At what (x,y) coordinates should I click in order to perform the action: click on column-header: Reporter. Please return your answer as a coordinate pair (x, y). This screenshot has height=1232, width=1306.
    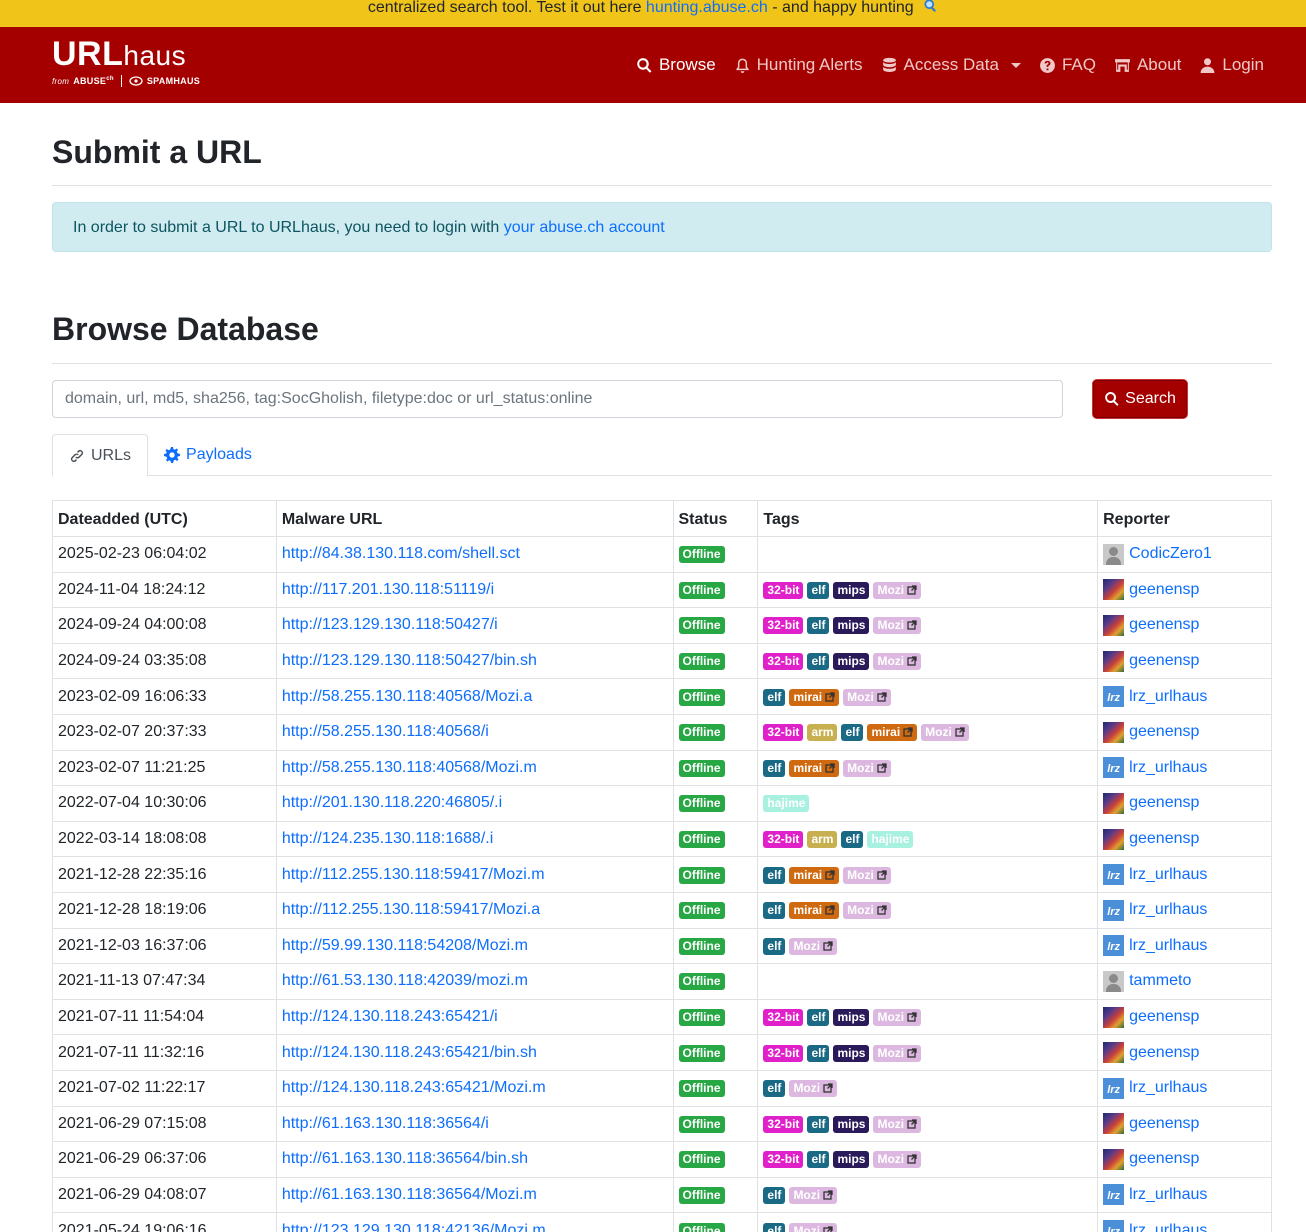
    Looking at the image, I should click on (1184, 518).